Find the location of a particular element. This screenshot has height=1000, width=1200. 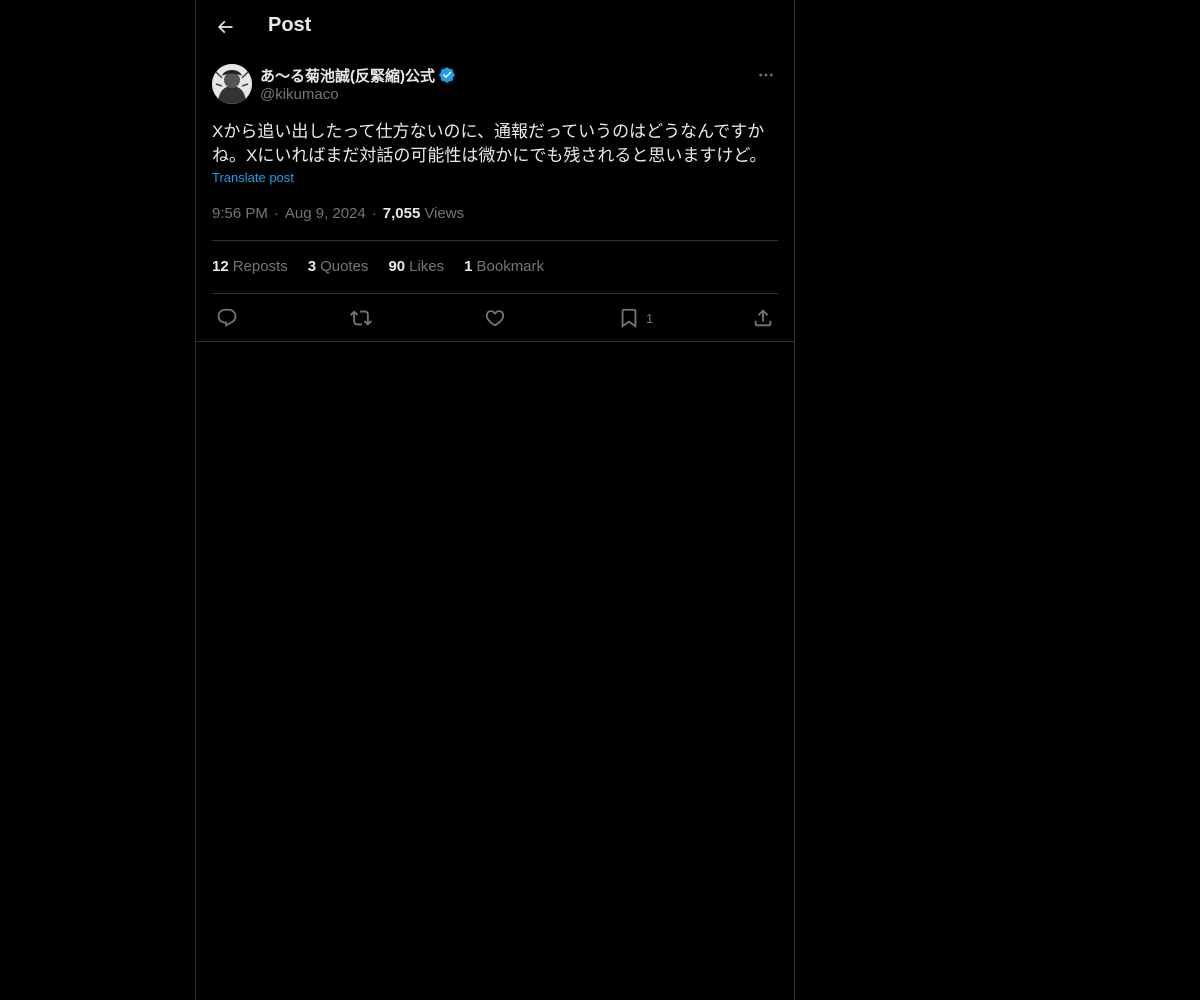

stat-label: Quotes is located at coordinates (344, 266).